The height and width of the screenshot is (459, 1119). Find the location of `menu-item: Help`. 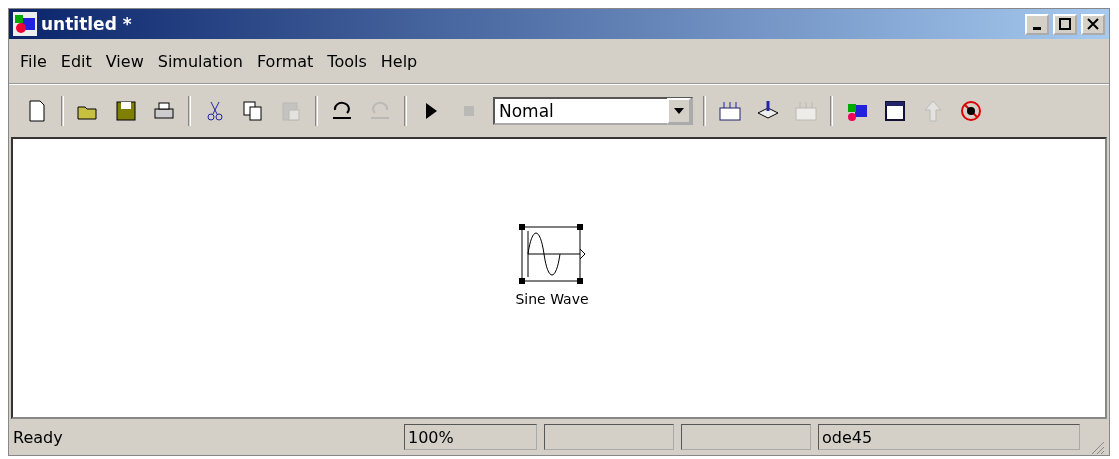

menu-item: Help is located at coordinates (399, 61).